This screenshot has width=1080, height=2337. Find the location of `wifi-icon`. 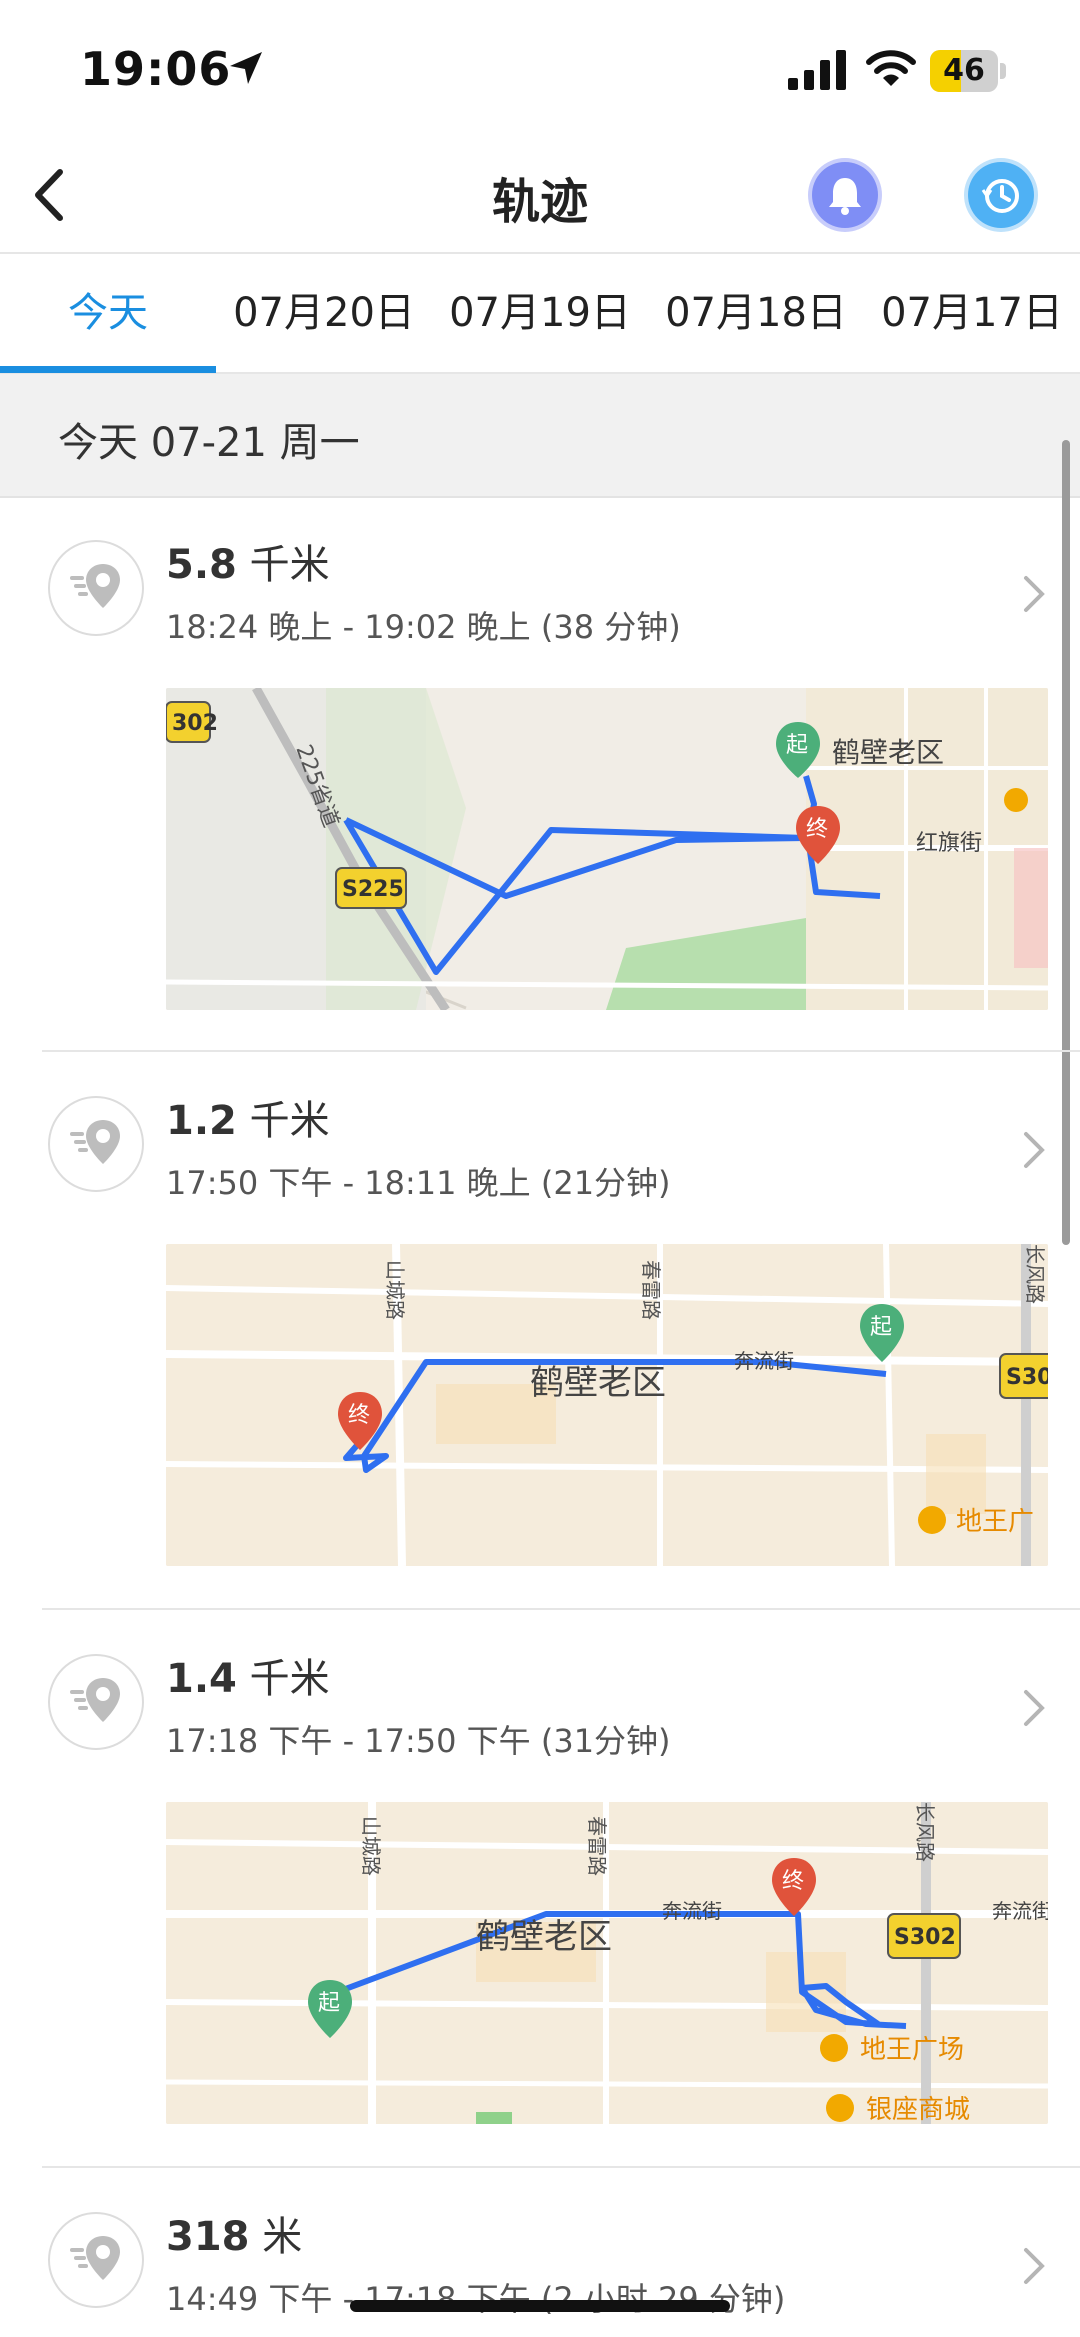

wifi-icon is located at coordinates (891, 68).